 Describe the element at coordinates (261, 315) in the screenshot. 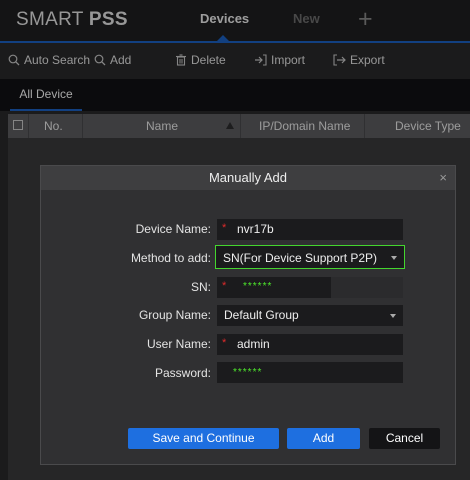

I see `group-name-value: Default Group` at that location.